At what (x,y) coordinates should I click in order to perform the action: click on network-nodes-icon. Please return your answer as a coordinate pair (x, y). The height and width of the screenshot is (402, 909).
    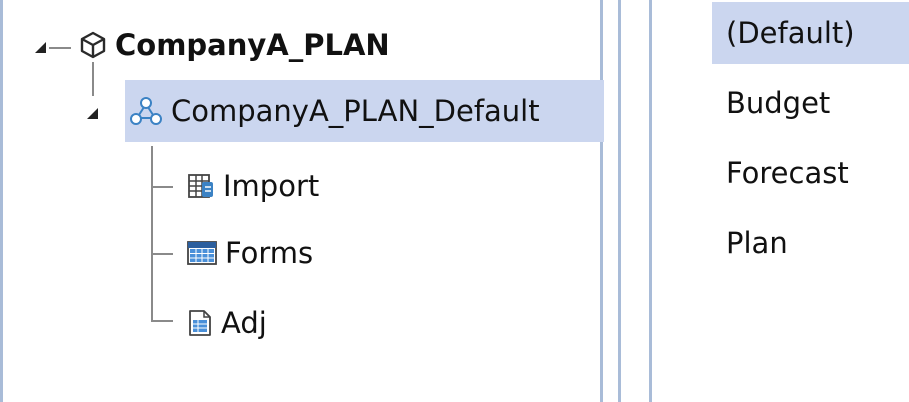
    Looking at the image, I should click on (146, 111).